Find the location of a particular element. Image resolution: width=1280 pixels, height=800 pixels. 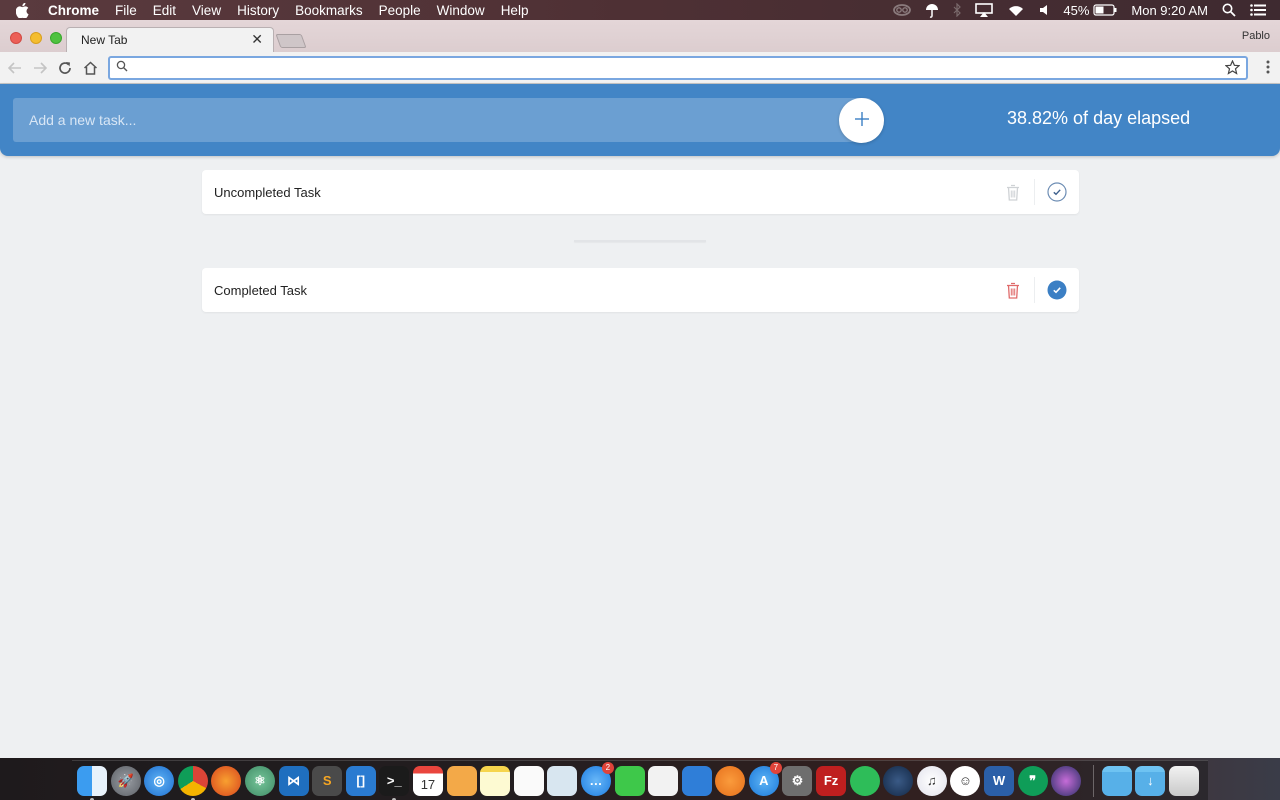

dock-icon-glyph: 17 is located at coordinates (428, 784).